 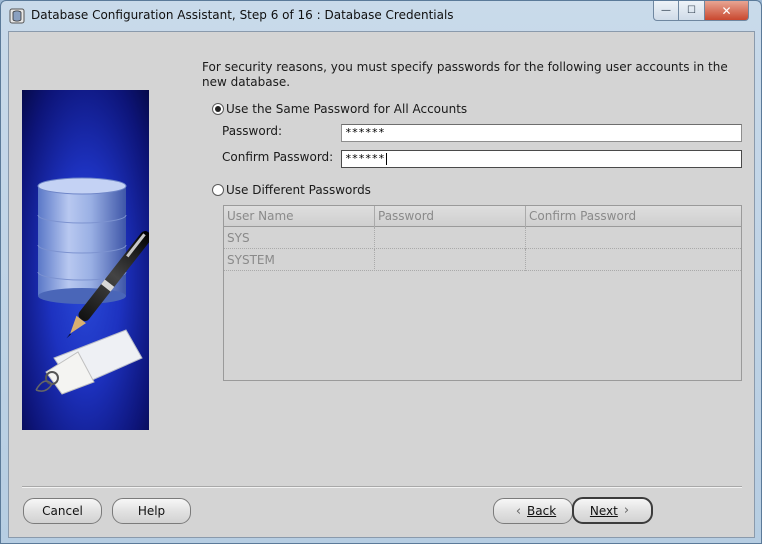 I want to click on window-controls: — ☐ ✕, so click(x=701, y=11).